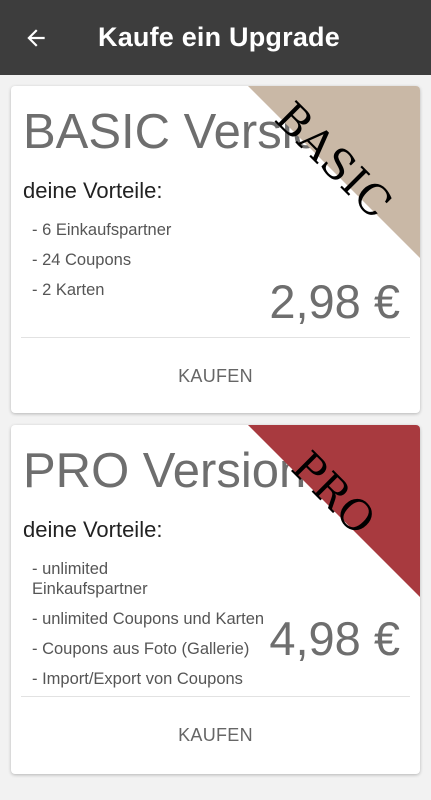 This screenshot has width=431, height=800. What do you see at coordinates (215, 735) in the screenshot?
I see `buy-pro-button: KAUFEN` at bounding box center [215, 735].